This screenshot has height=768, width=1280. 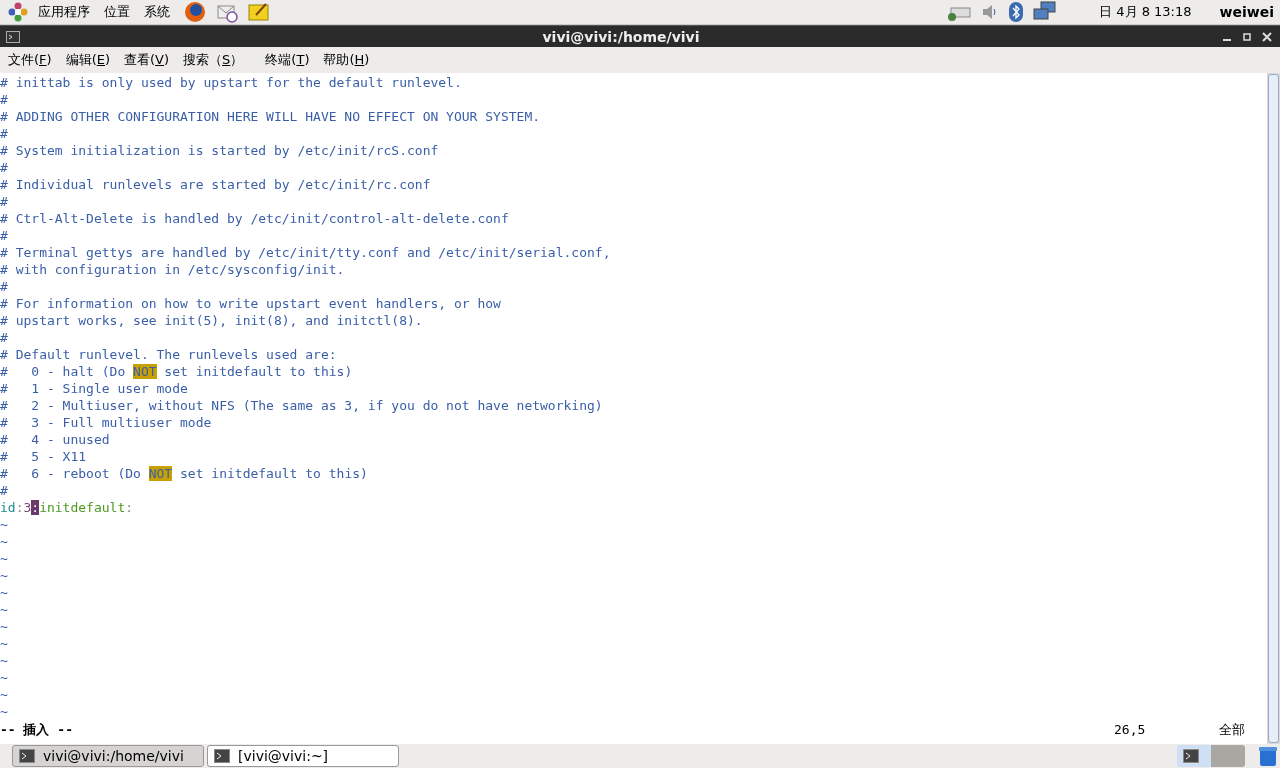 I want to click on menu-item: 编辑(E), so click(x=87, y=60).